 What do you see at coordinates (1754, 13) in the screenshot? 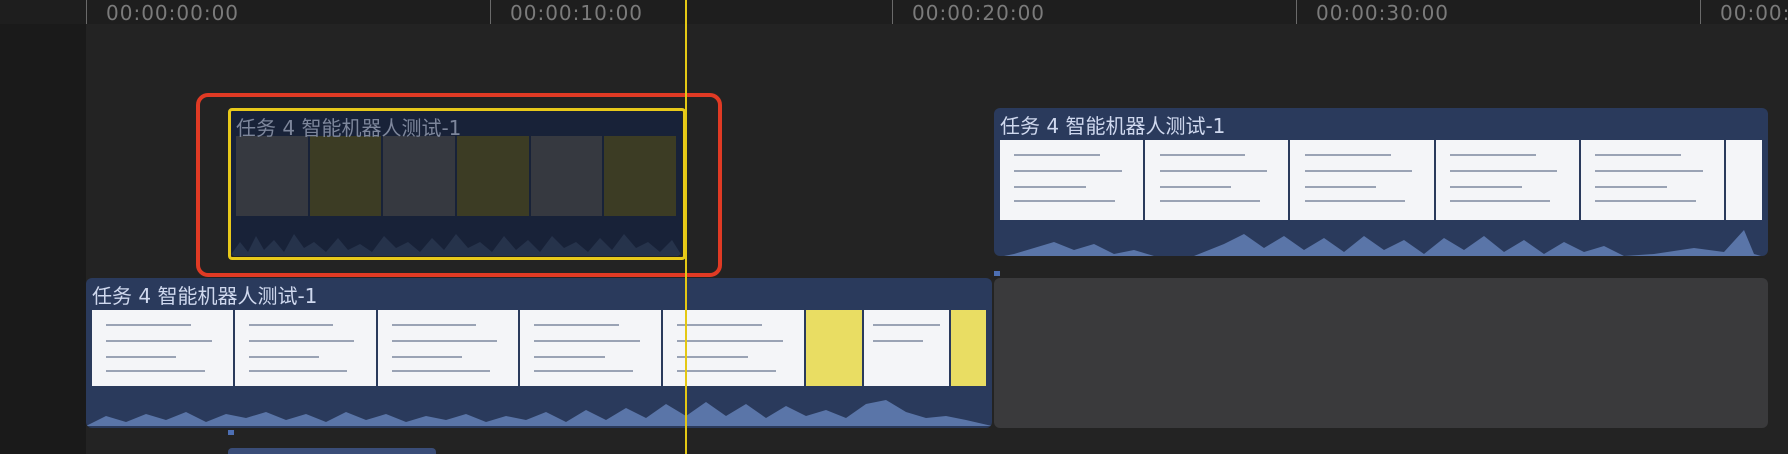
I see `ruler-tick-label: 00:00:` at bounding box center [1754, 13].